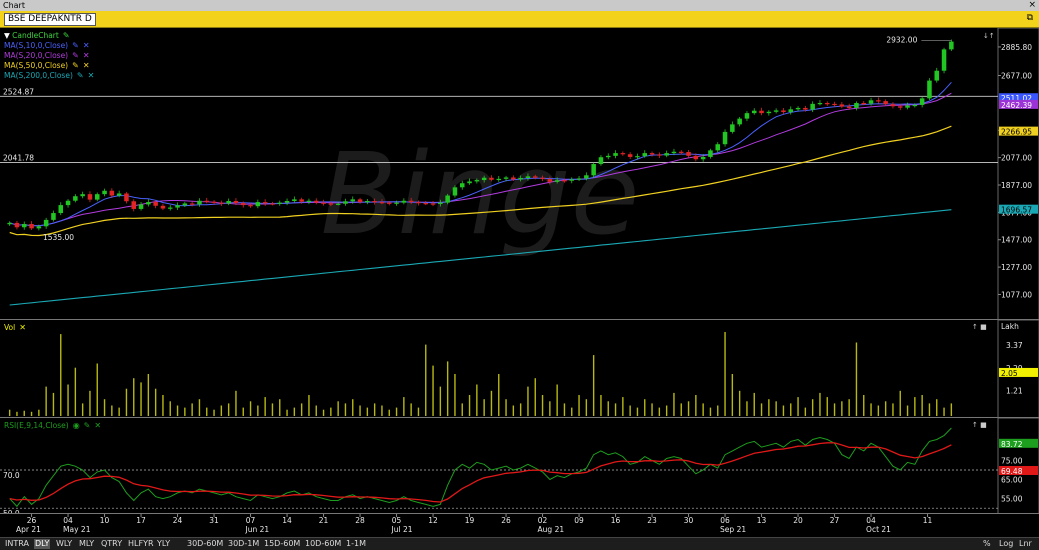 The width and height of the screenshot is (1039, 550). What do you see at coordinates (282, 544) in the screenshot?
I see `period-button-15d-60m: 15D-60M` at bounding box center [282, 544].